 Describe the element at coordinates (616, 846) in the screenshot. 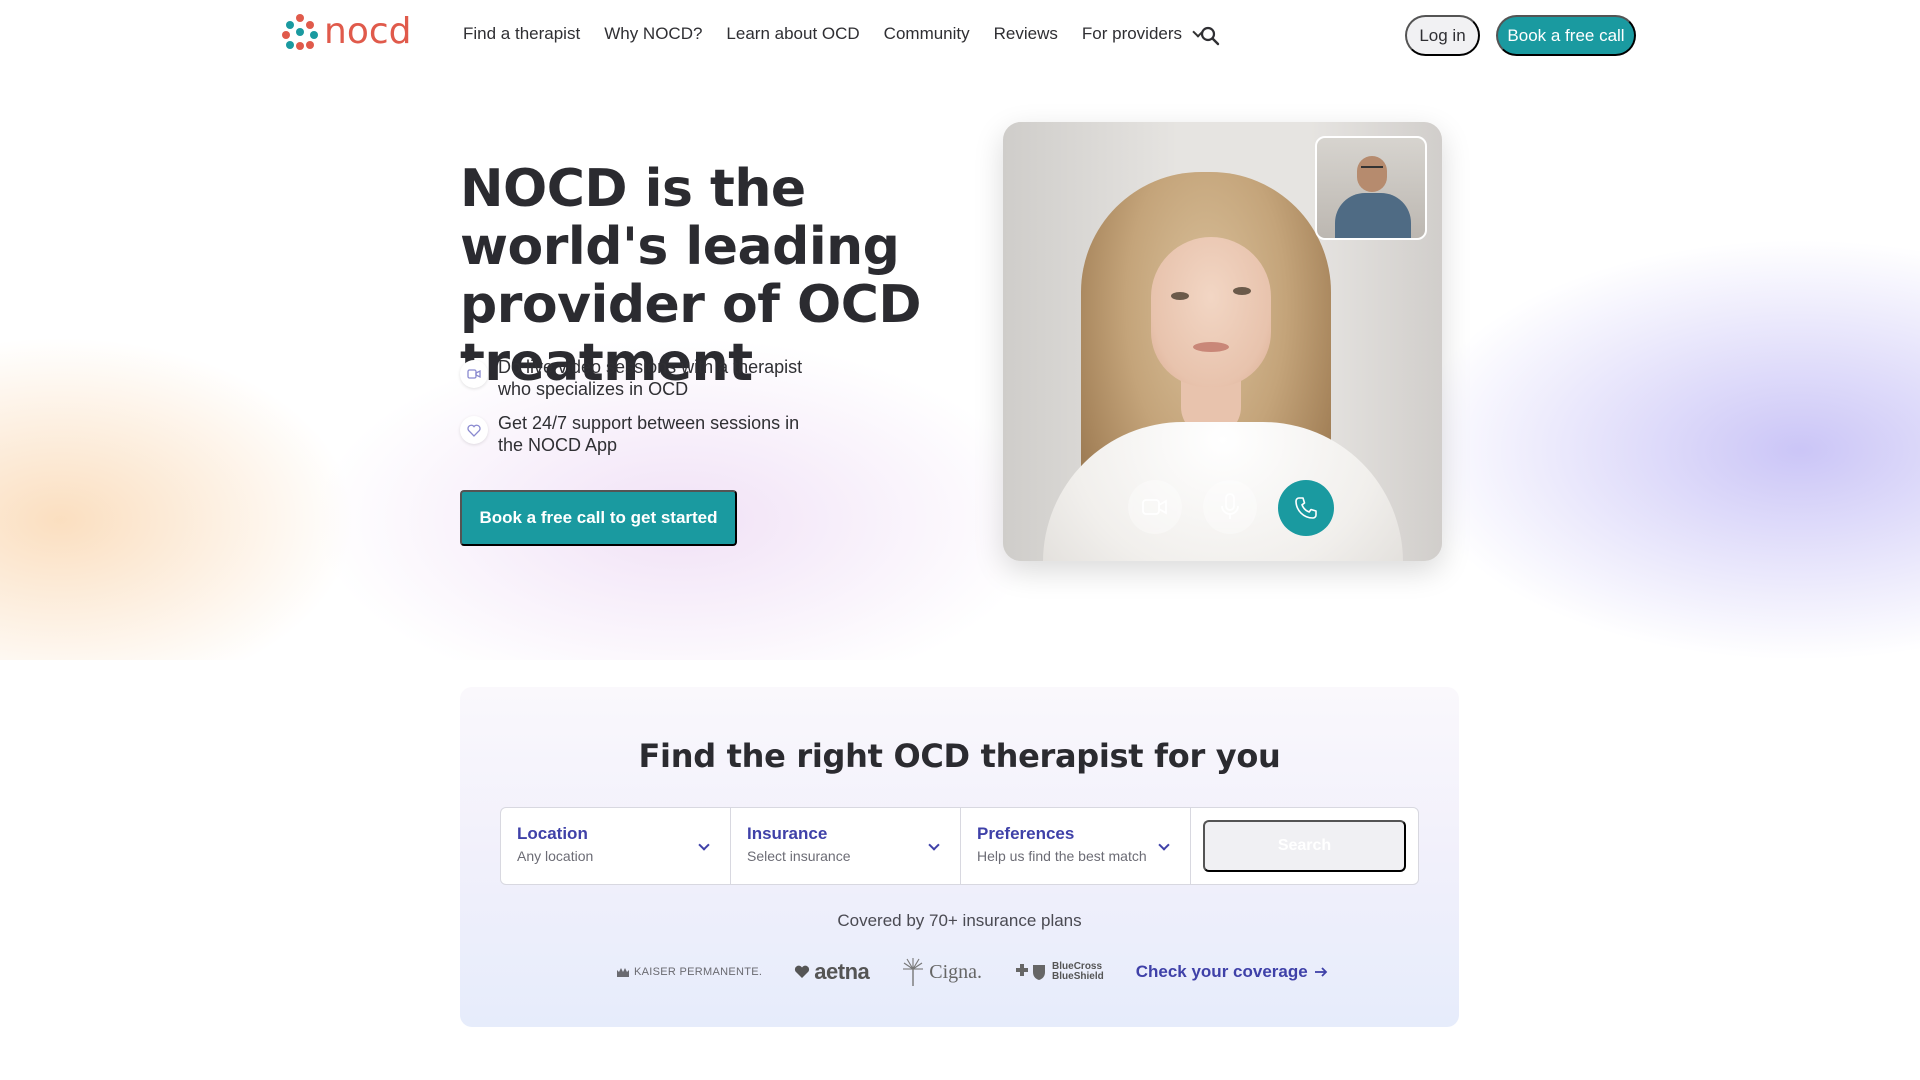

I see `location-select: Location Any location` at that location.